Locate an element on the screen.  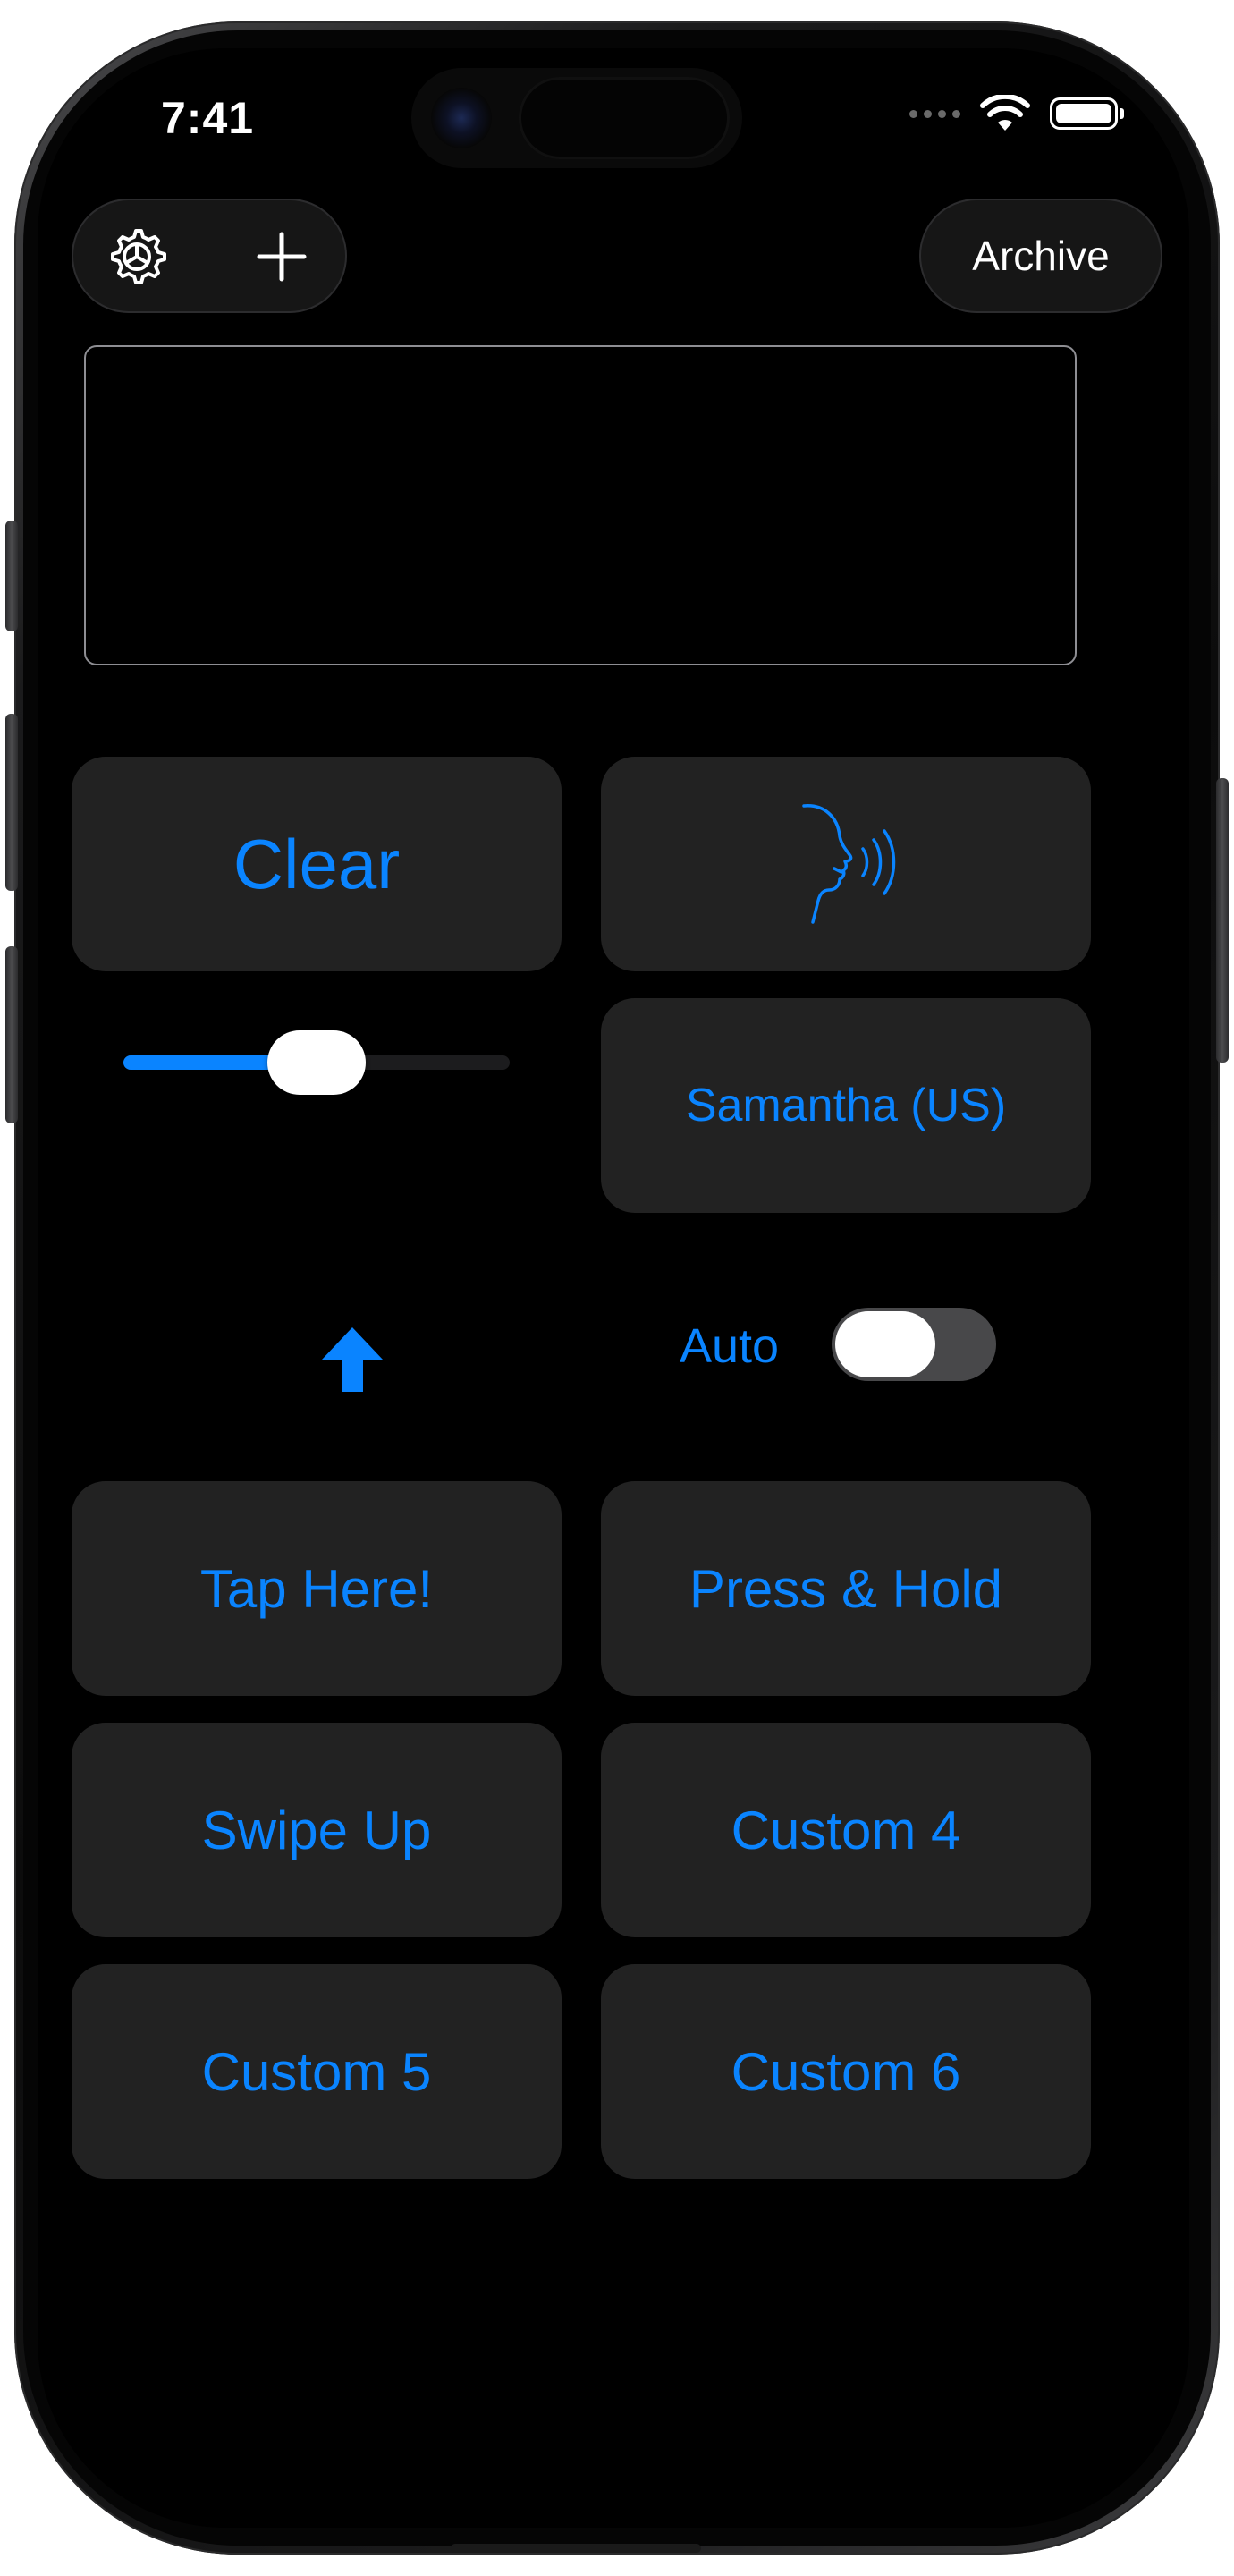
gear-icon is located at coordinates (138, 256).